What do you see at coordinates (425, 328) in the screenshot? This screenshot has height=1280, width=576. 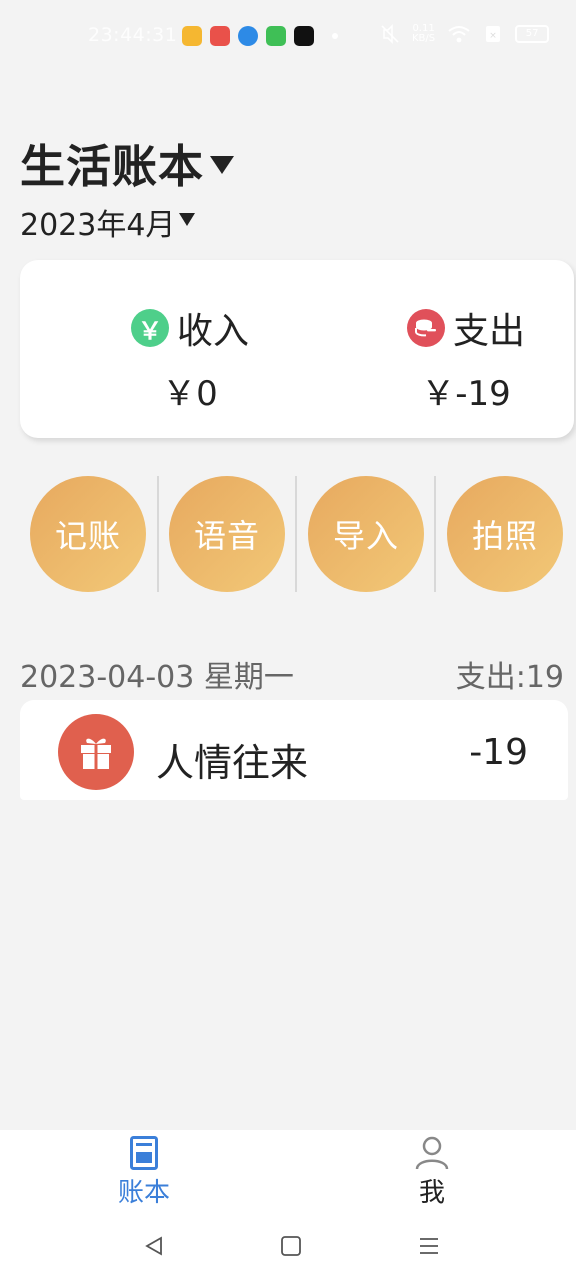 I see `coins-icon` at bounding box center [425, 328].